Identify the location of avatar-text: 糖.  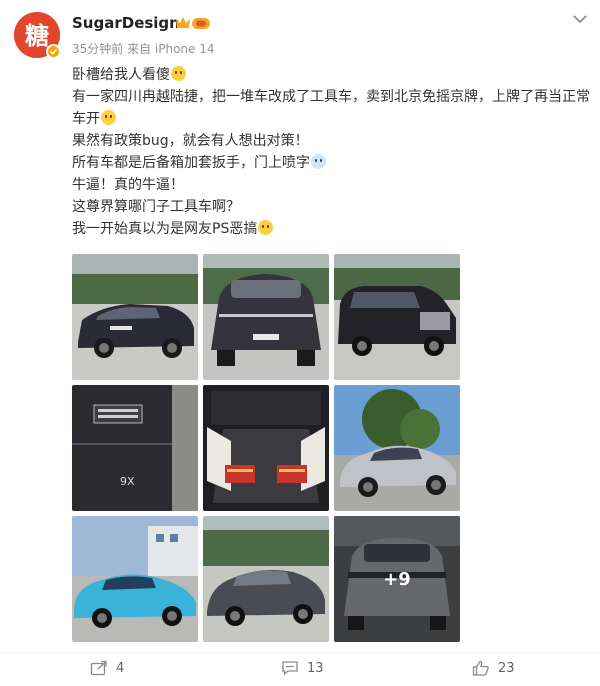
(37, 36).